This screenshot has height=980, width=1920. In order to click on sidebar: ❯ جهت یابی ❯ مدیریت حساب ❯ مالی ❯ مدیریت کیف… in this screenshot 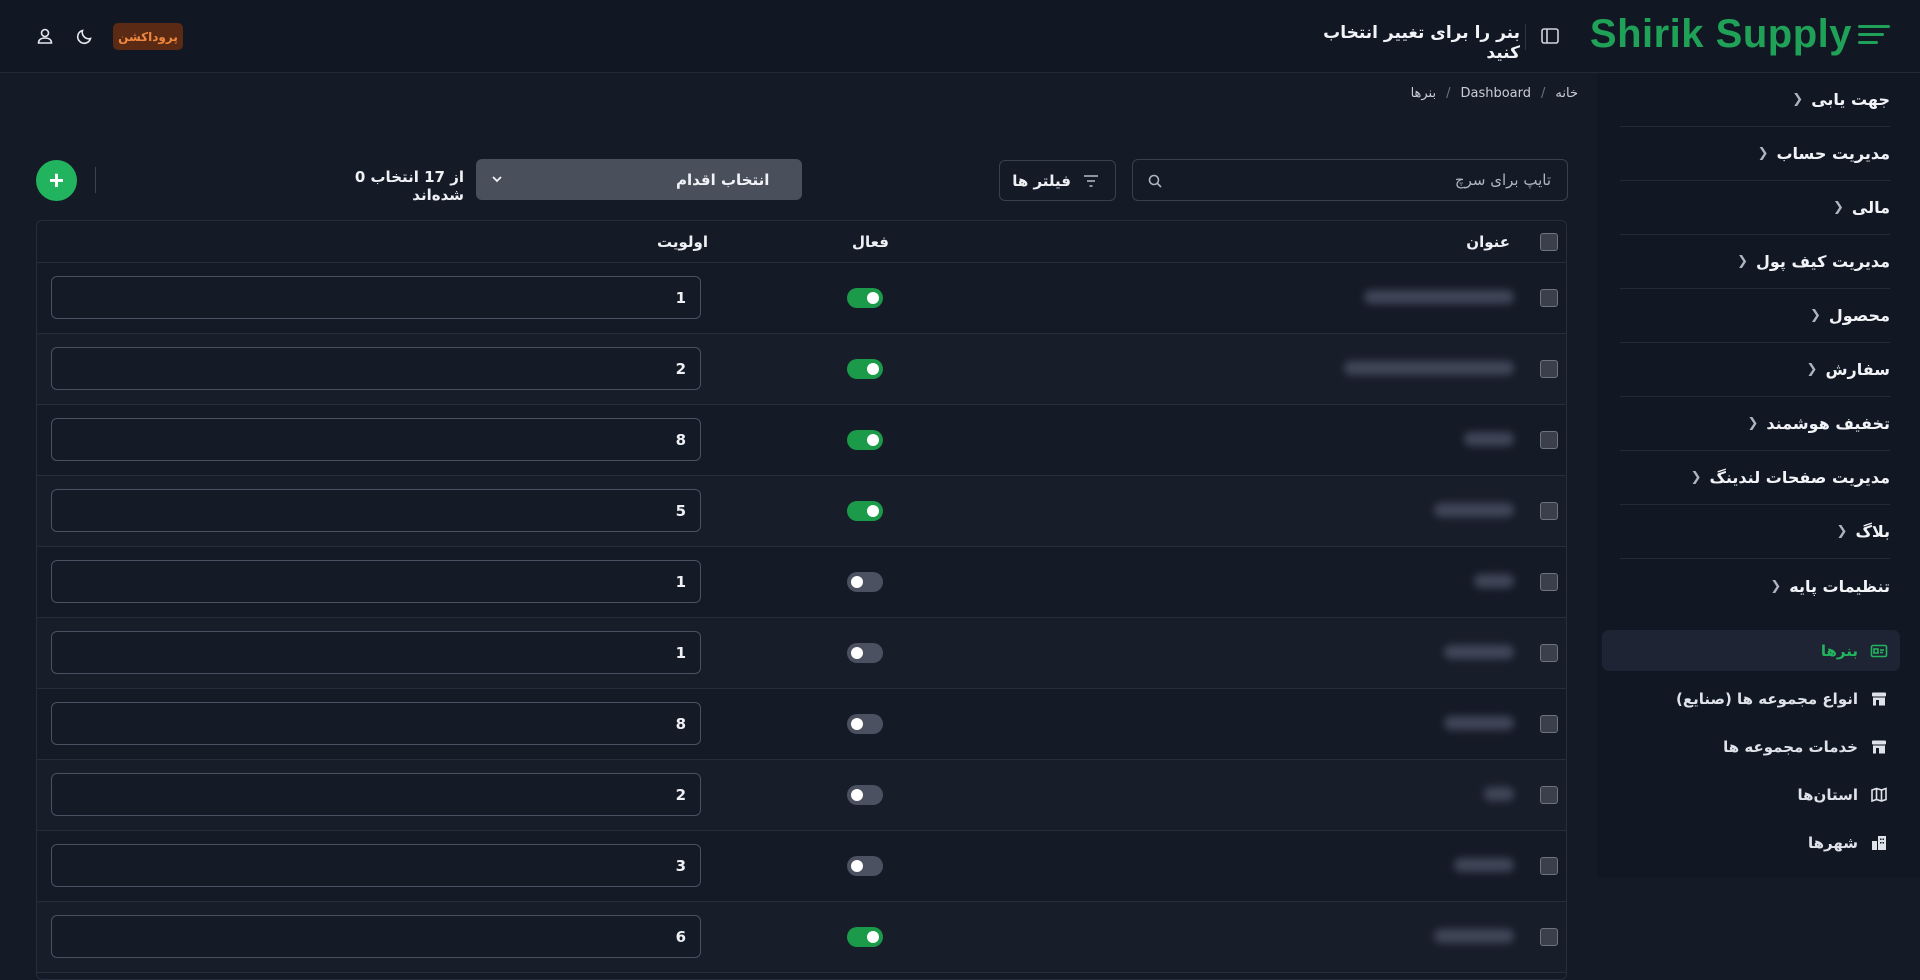, I will do `click(1758, 475)`.